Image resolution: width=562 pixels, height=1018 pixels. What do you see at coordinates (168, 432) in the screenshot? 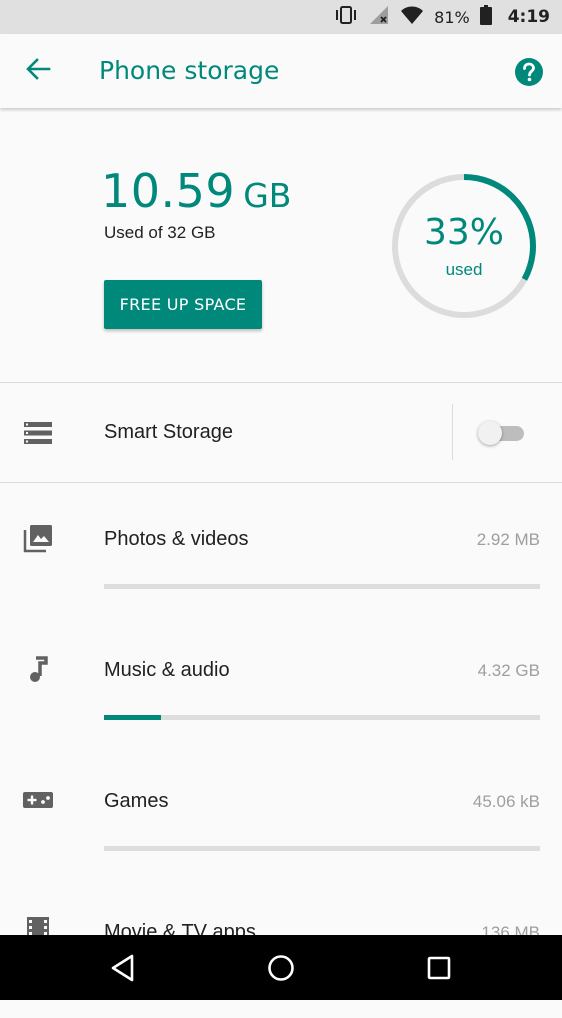
I see `smart-storage-label: Smart Storage` at bounding box center [168, 432].